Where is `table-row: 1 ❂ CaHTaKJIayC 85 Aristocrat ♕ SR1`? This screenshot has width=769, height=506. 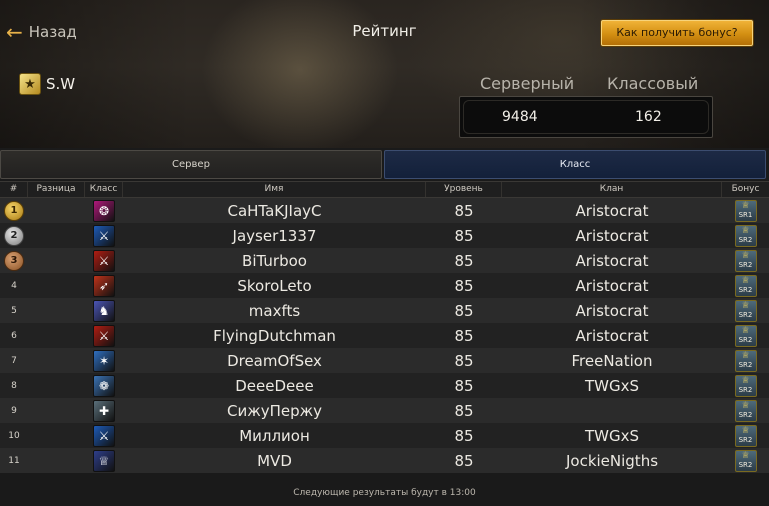
table-row: 1 ❂ CaHTaKJIayC 85 Aristocrat ♕ SR1 is located at coordinates (384, 210).